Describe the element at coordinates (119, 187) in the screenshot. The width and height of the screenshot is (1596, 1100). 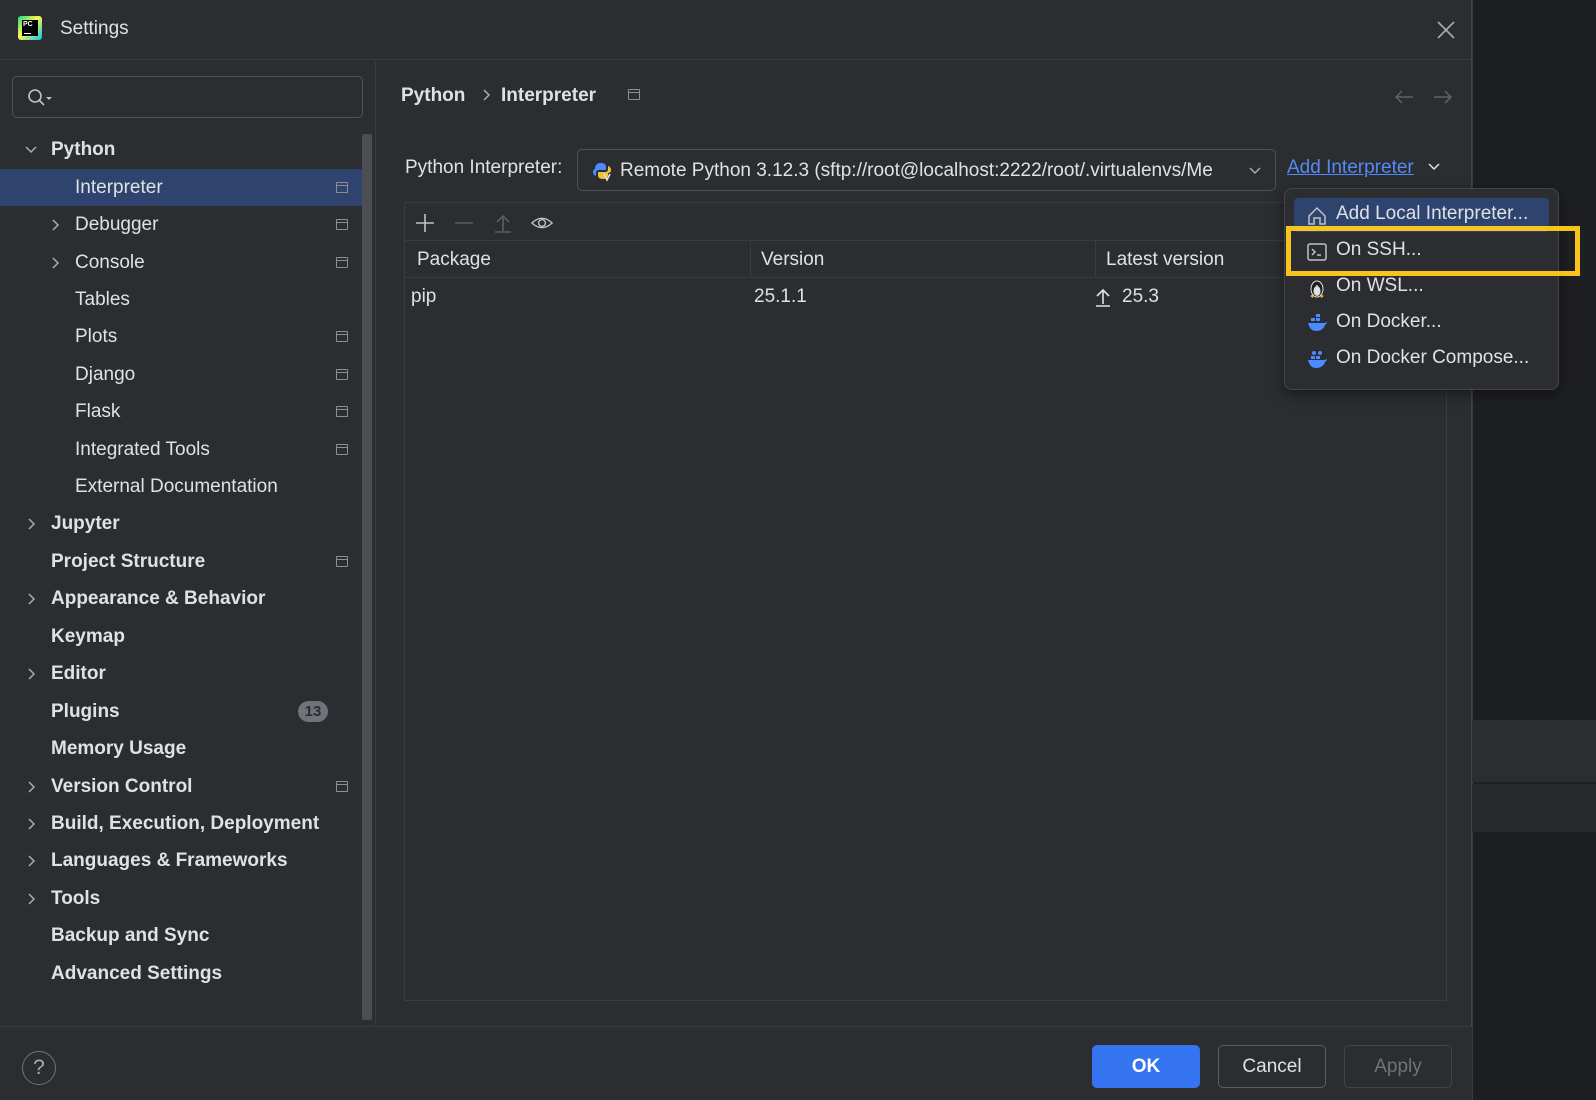
I see `sidebar-item-label: Interpreter` at that location.